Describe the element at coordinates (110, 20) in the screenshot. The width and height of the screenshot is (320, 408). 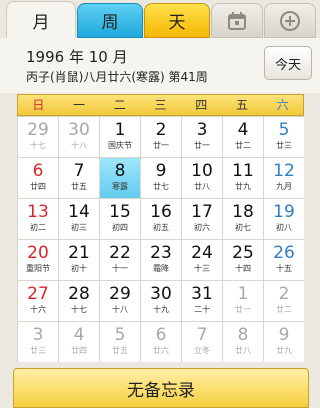
I see `tab-week: 周` at that location.